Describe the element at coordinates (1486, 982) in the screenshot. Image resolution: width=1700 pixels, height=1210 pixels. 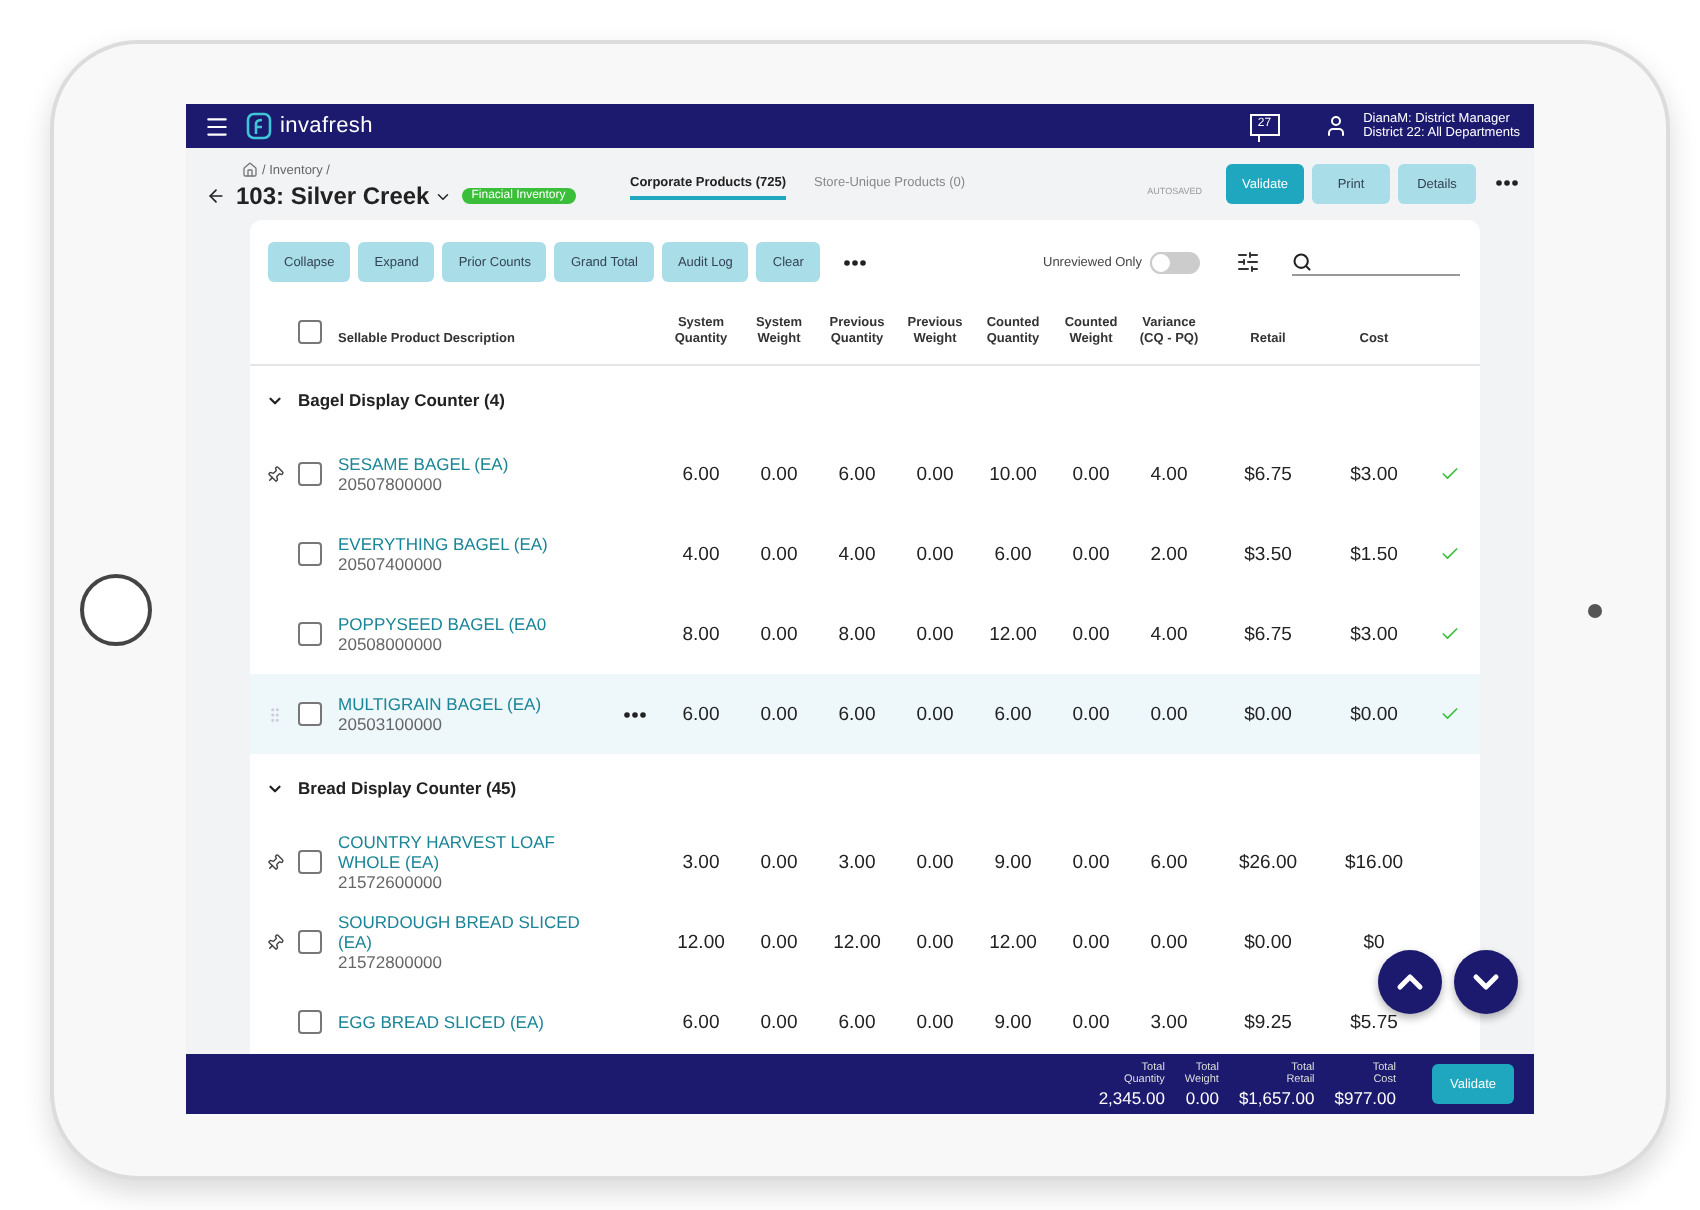
I see `scroll-down-button` at that location.